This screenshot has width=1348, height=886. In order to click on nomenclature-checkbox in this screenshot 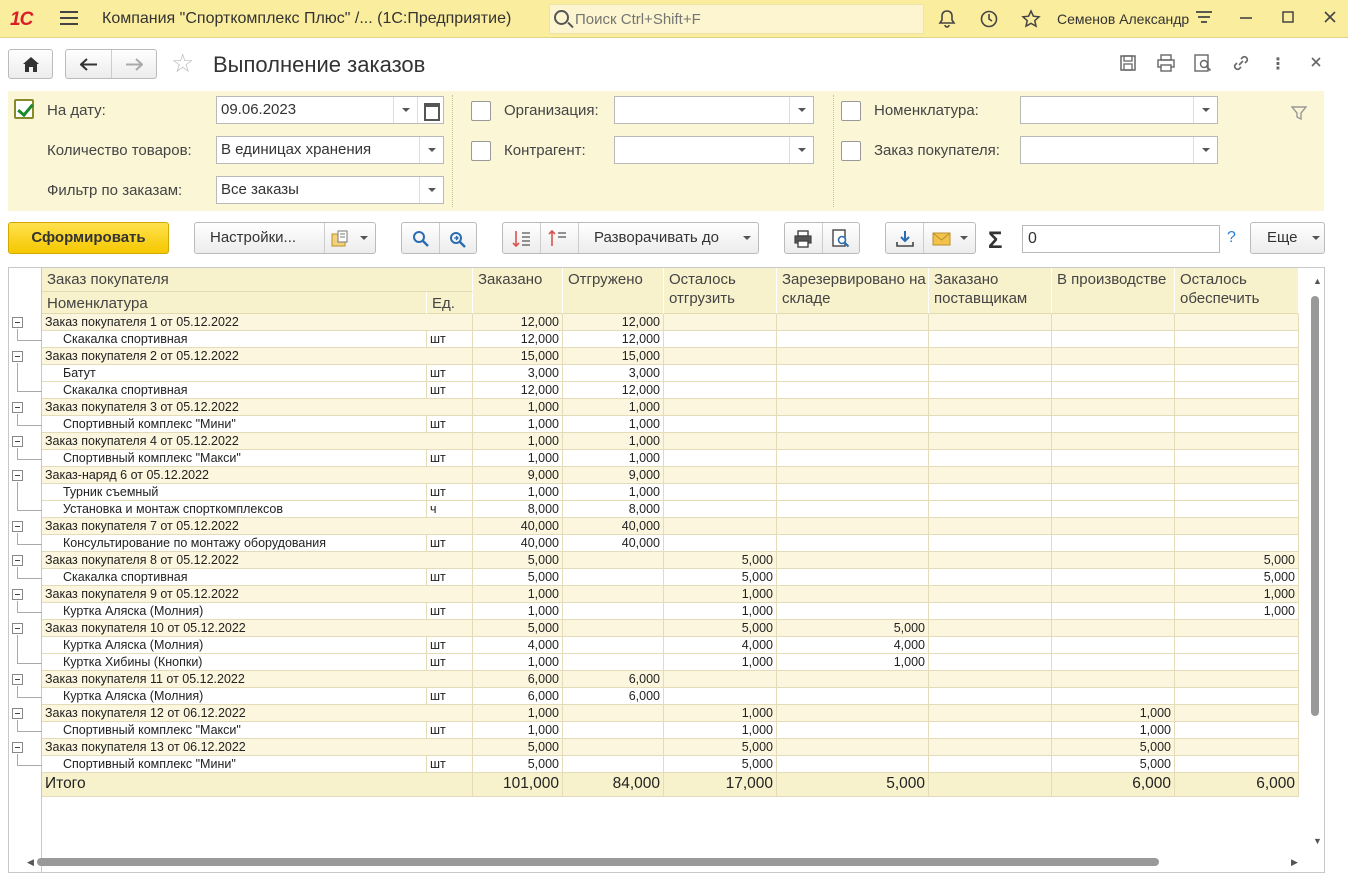, I will do `click(851, 111)`.